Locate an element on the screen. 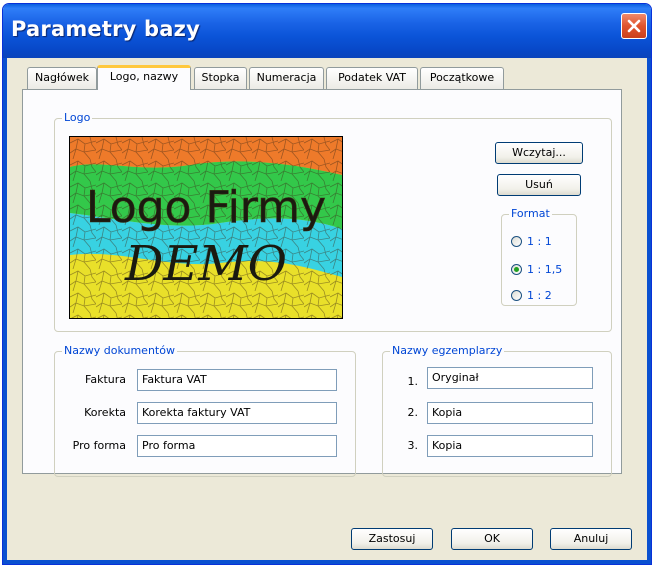 This screenshot has width=656, height=568. document-names-group-label: Nazwy dokumentów is located at coordinates (119, 351).